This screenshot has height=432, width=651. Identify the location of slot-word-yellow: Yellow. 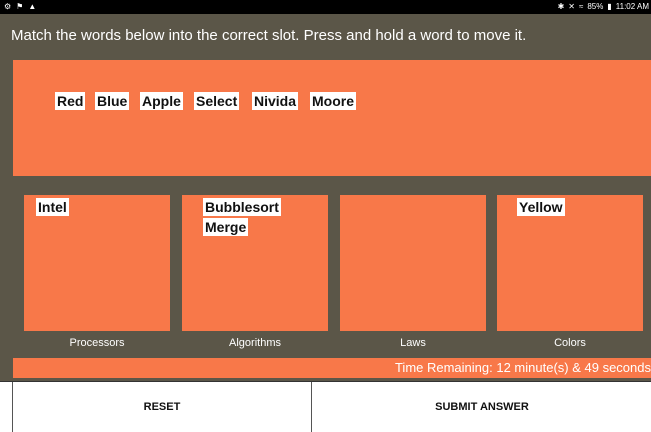
(541, 207).